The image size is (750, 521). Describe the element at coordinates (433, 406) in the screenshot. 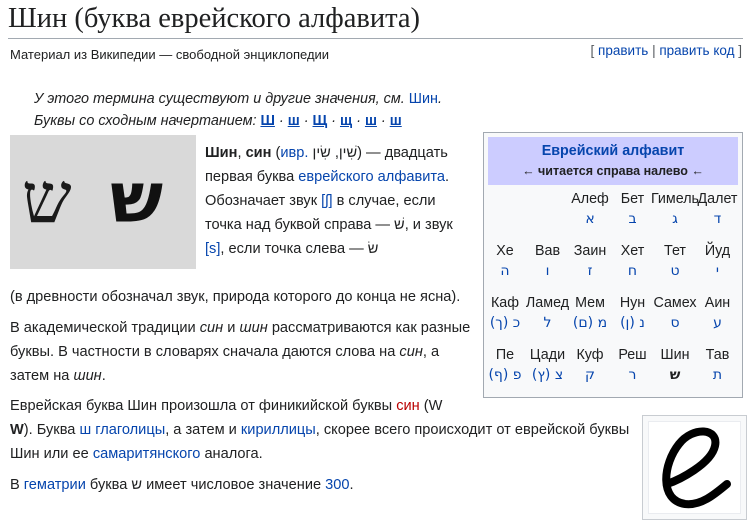

I see `text: (W` at that location.